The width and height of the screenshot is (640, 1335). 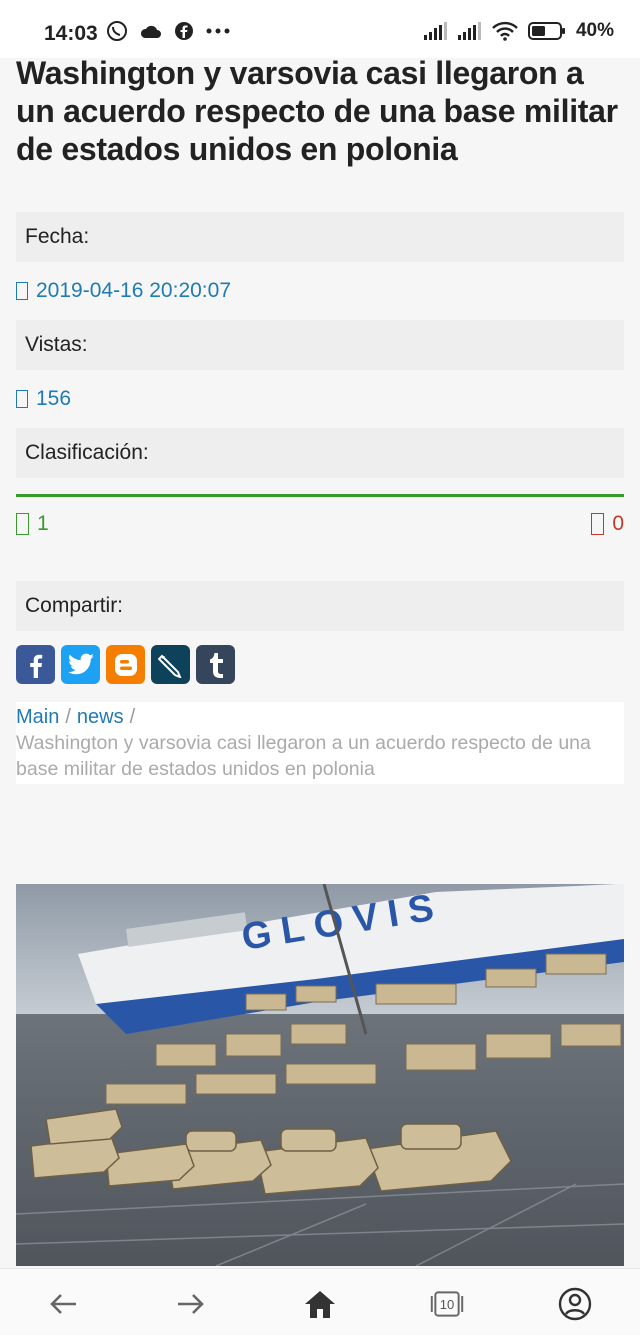 I want to click on date-text: 2019-04-16 20:20:07, so click(x=133, y=290).